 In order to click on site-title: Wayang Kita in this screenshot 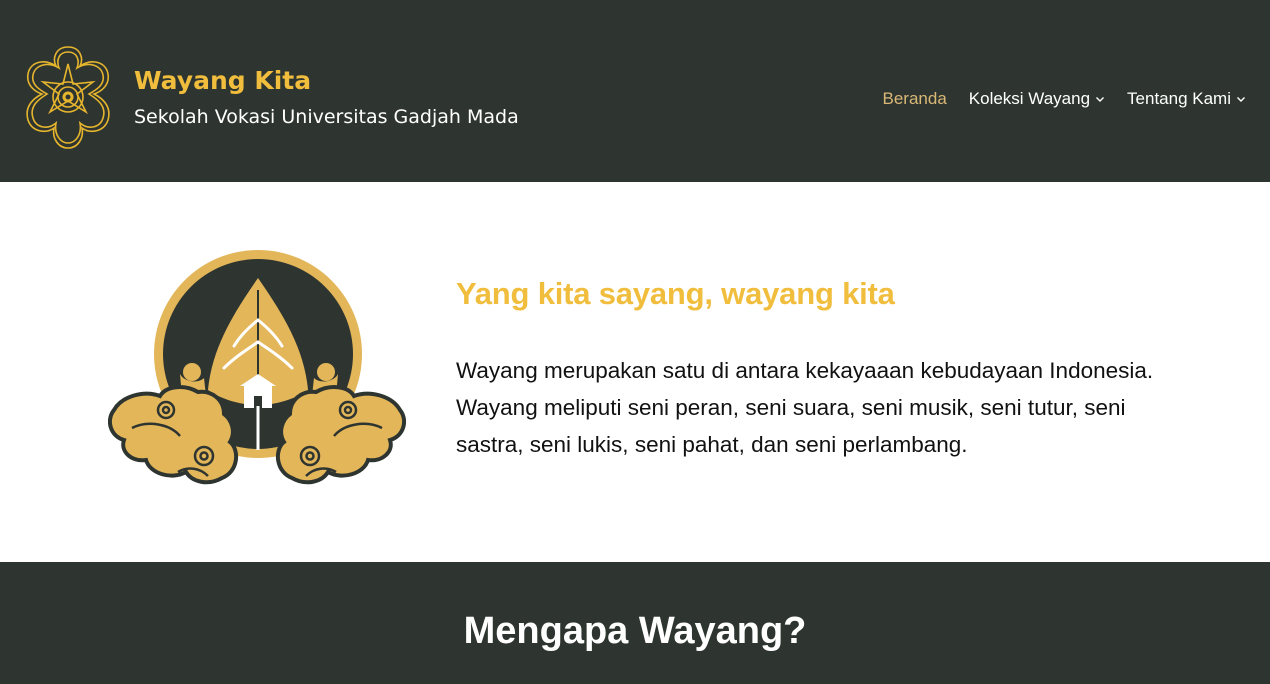, I will do `click(222, 80)`.